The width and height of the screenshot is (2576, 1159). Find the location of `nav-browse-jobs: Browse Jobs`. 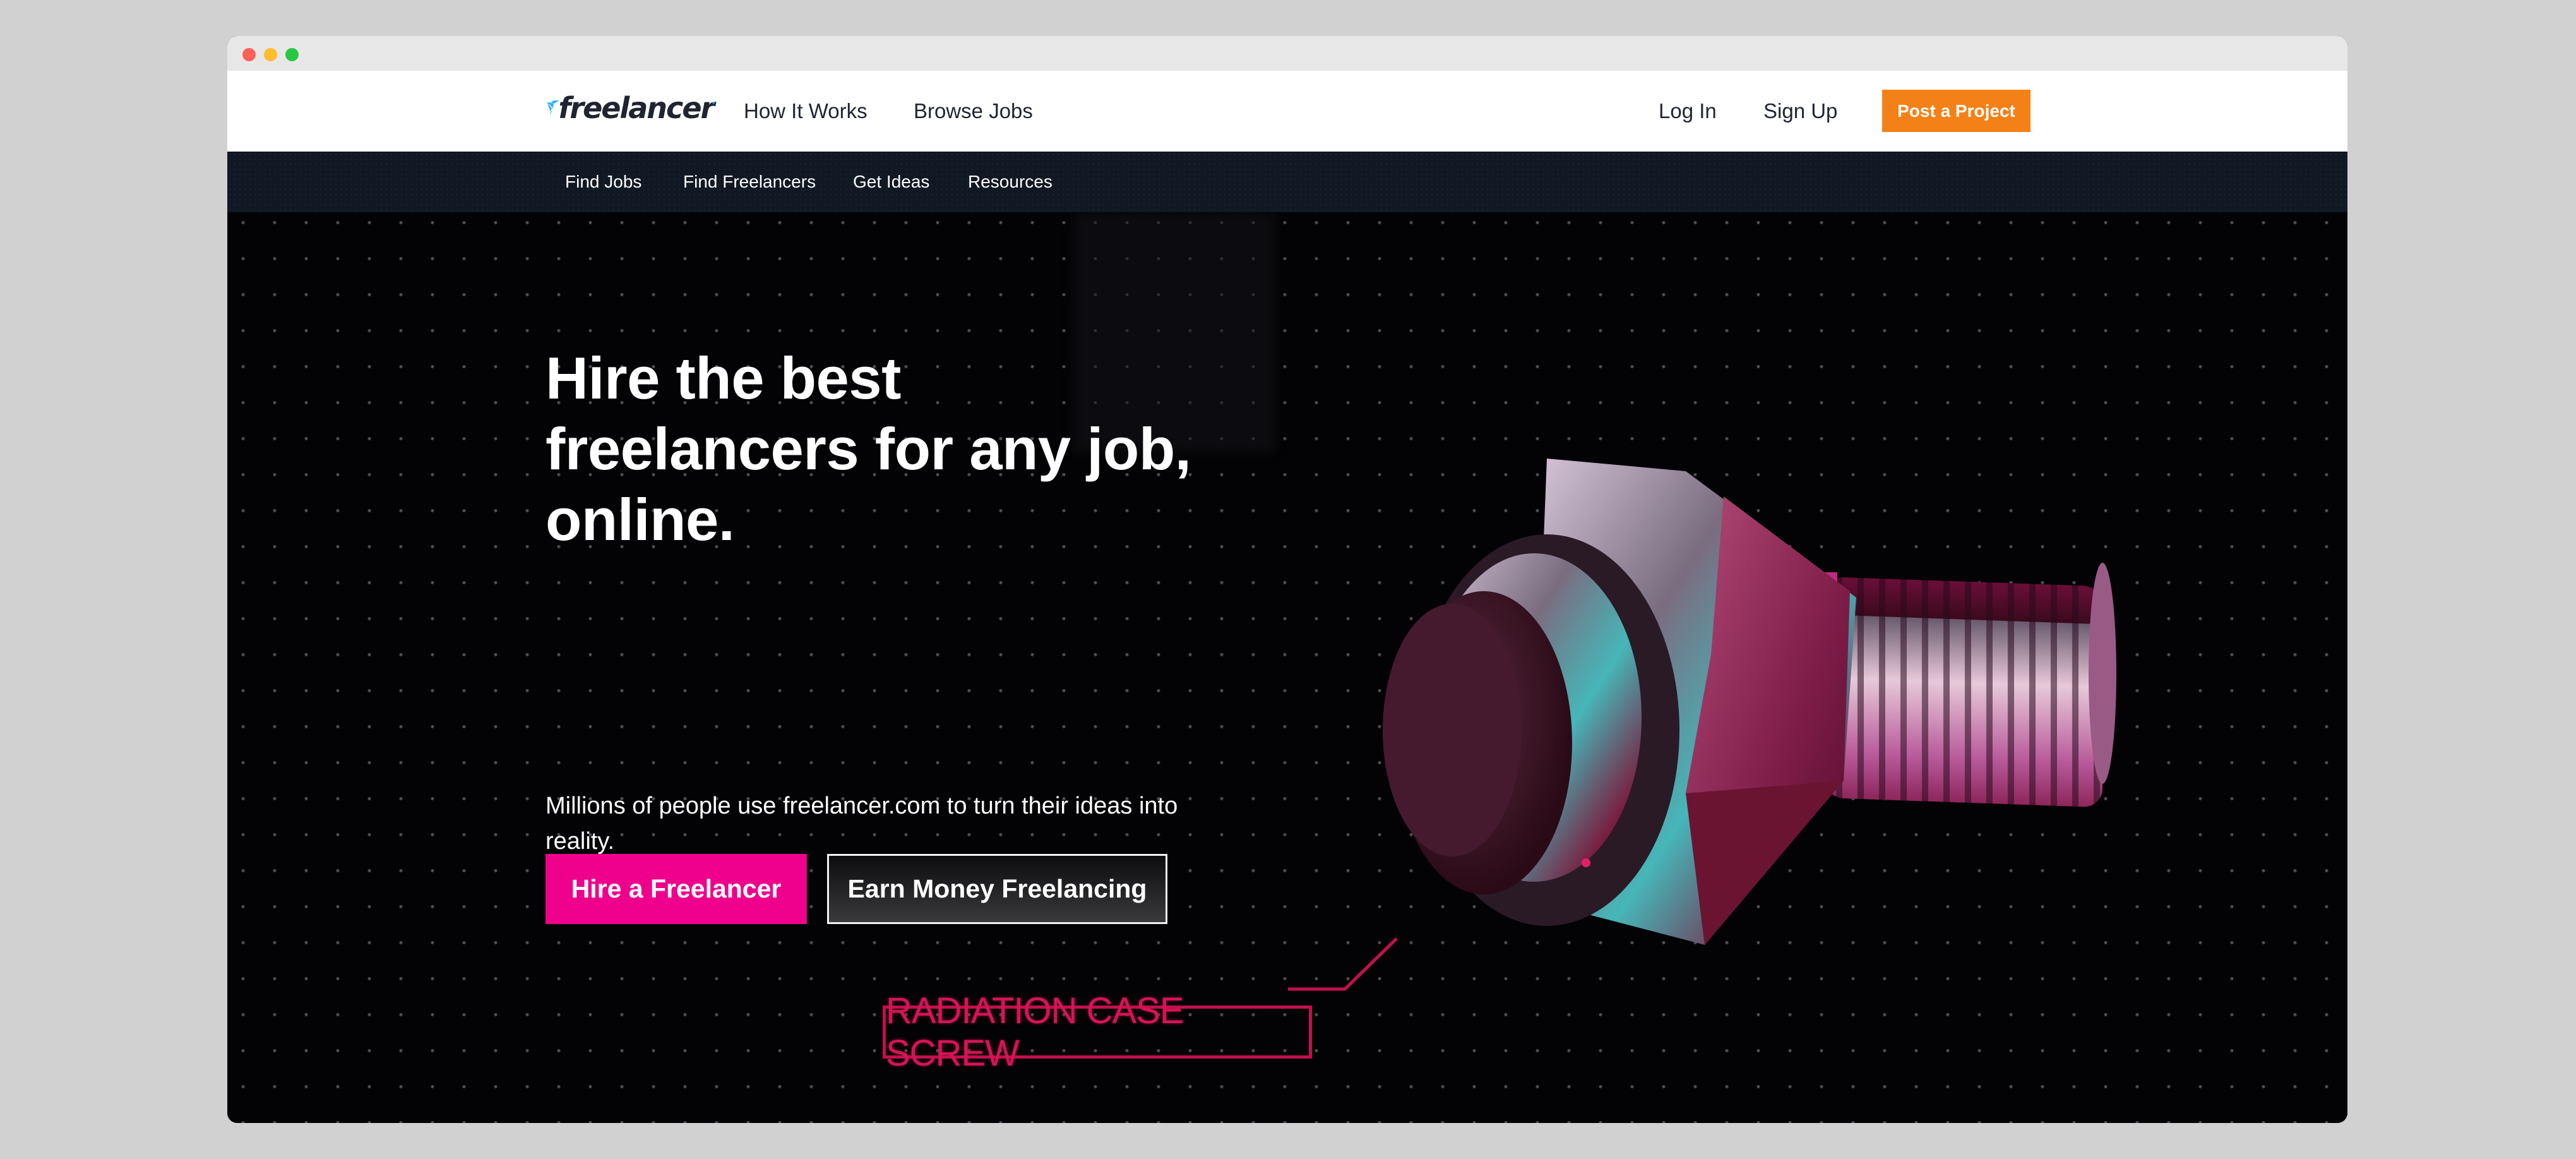

nav-browse-jobs: Browse Jobs is located at coordinates (973, 111).